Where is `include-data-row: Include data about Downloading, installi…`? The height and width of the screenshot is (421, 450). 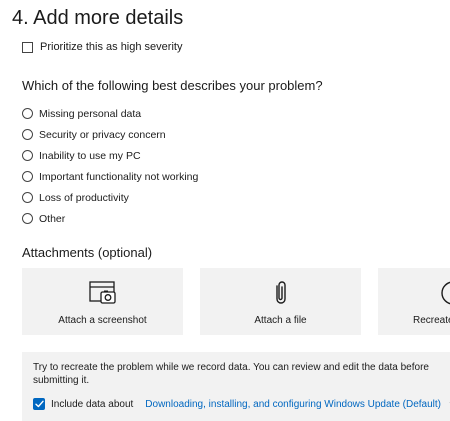
include-data-row: Include data about Downloading, installi… is located at coordinates (241, 404).